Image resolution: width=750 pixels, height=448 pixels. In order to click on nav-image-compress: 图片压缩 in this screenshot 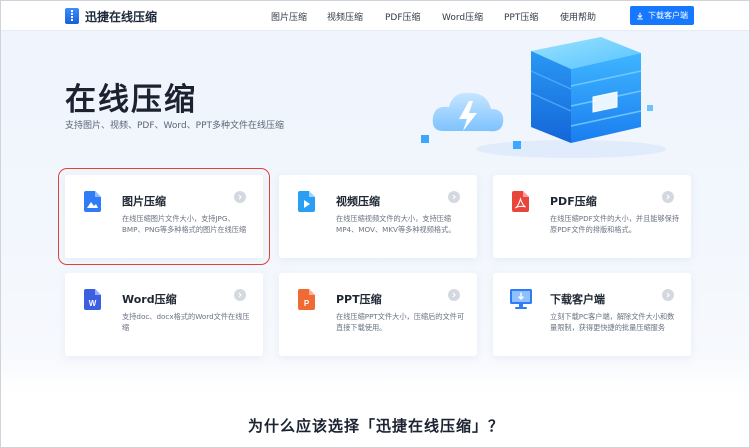, I will do `click(289, 16)`.